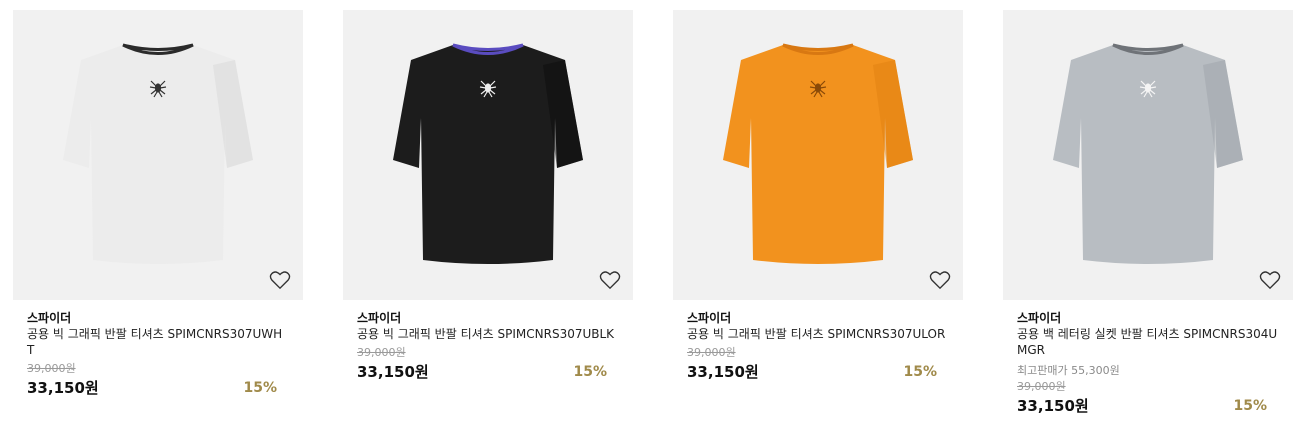  What do you see at coordinates (158, 342) in the screenshot?
I see `product-name: 공용 빅 그래픽 반팔 티셔츠 SPIMCNRS307UWHT` at bounding box center [158, 342].